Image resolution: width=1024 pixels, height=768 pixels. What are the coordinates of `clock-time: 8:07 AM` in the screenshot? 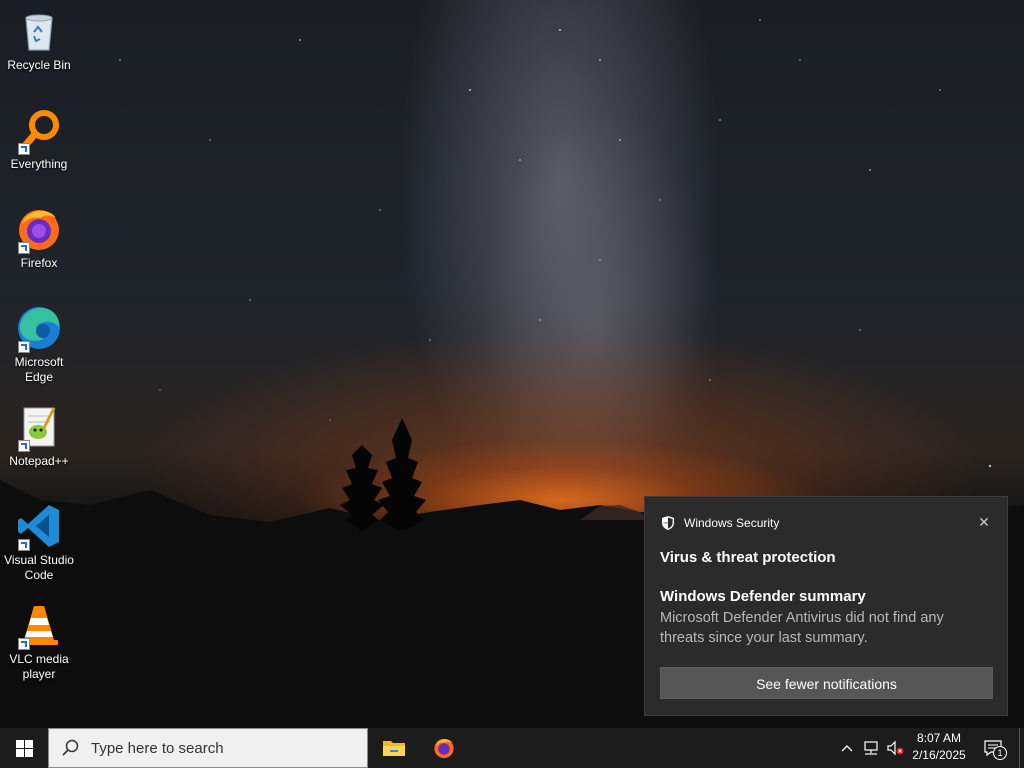 It's located at (939, 738).